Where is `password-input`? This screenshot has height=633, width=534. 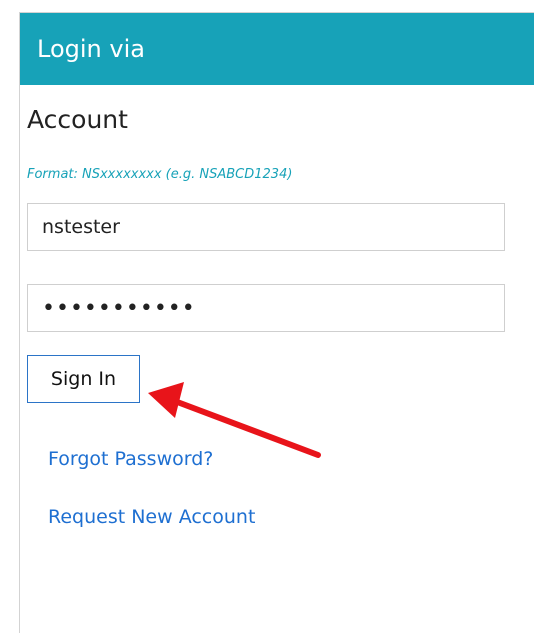 password-input is located at coordinates (266, 308).